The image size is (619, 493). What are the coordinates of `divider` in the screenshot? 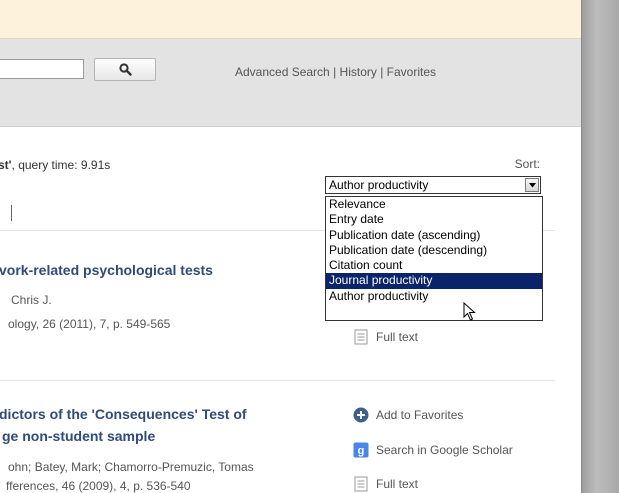 It's located at (11, 213).